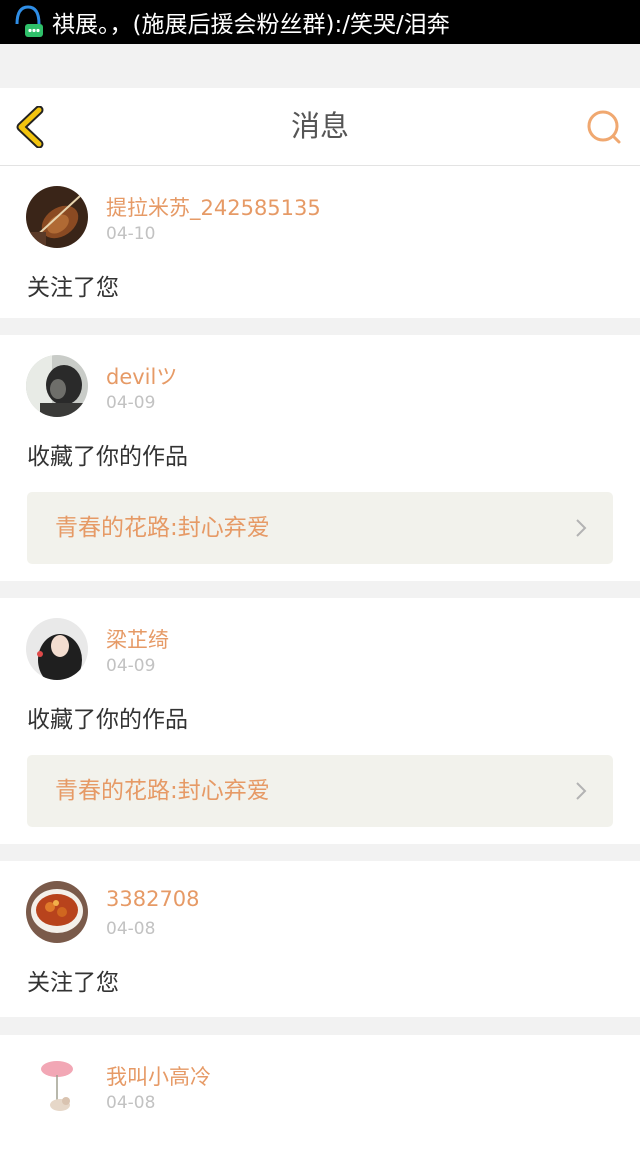 The height and width of the screenshot is (1155, 640). I want to click on dark-portrait-avatar-icon, so click(57, 386).